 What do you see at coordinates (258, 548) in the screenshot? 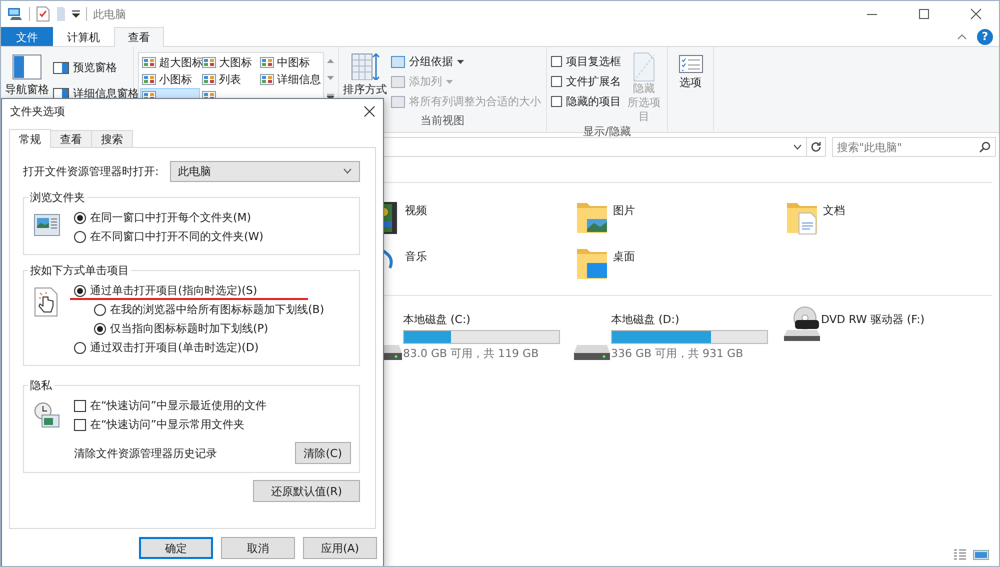
I see `dialog-button: 取消` at bounding box center [258, 548].